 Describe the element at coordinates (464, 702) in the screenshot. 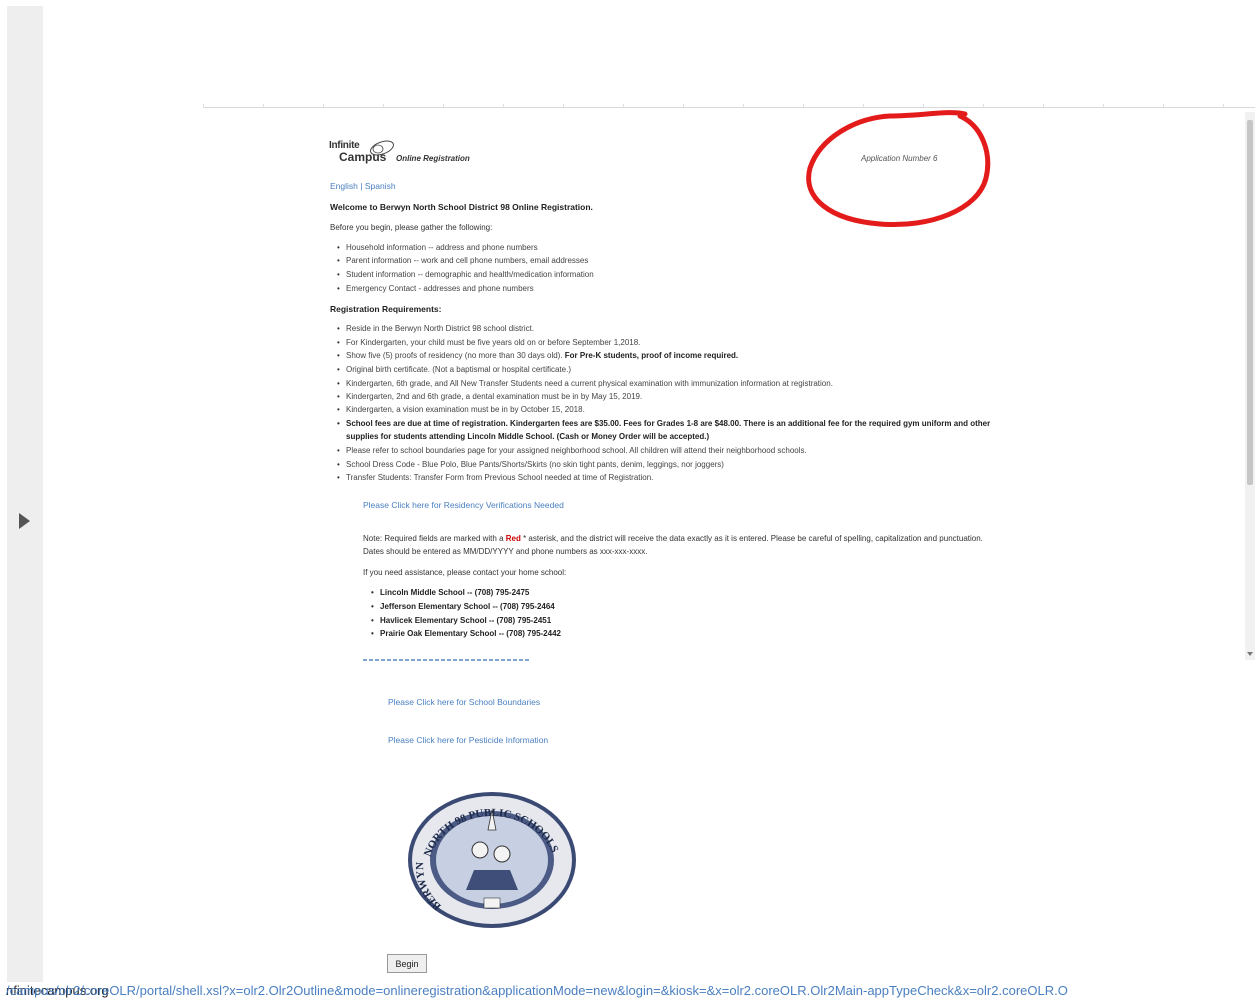

I see `school-boundaries-link: Please Click here for School Boundaries` at that location.